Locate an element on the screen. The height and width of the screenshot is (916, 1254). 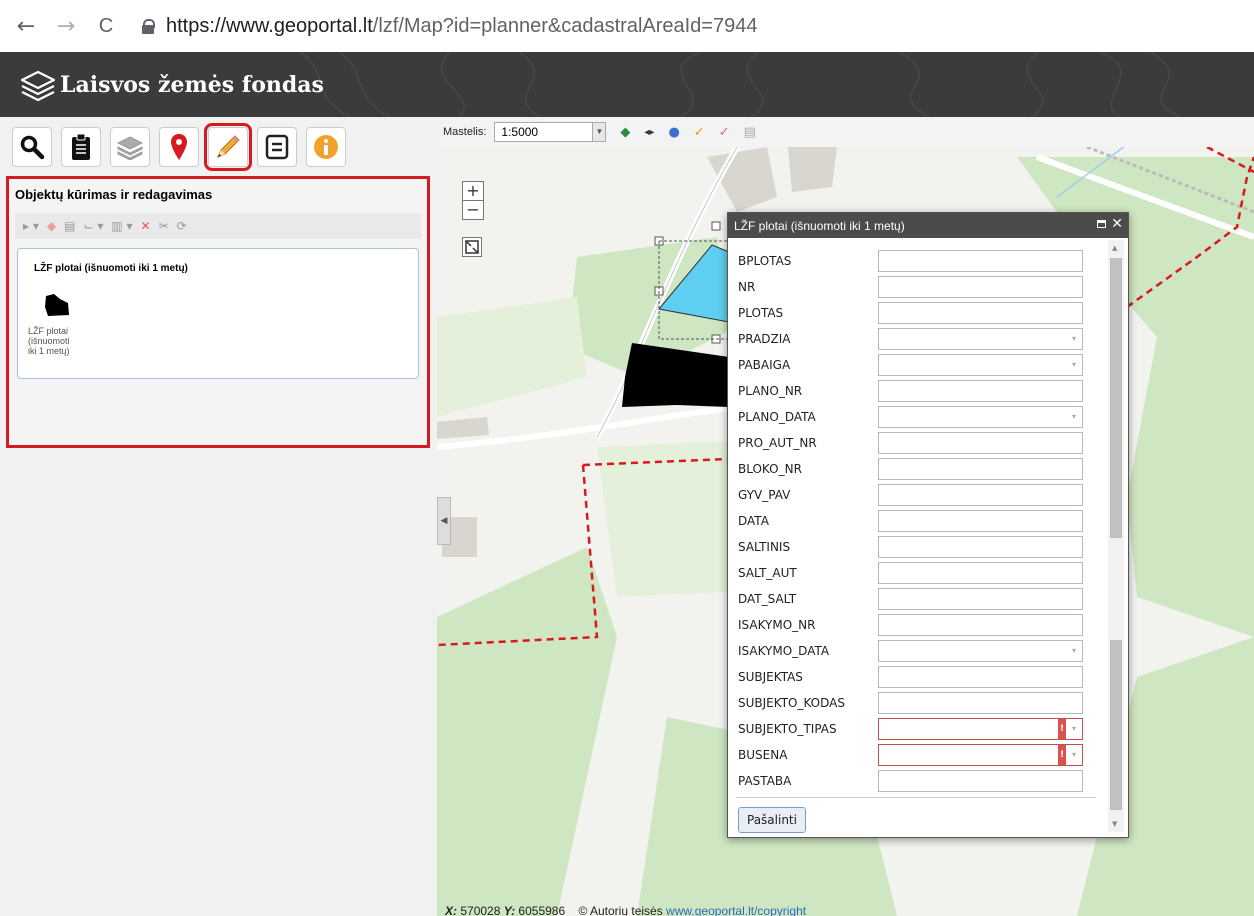
form-row: NR is located at coordinates (910, 287).